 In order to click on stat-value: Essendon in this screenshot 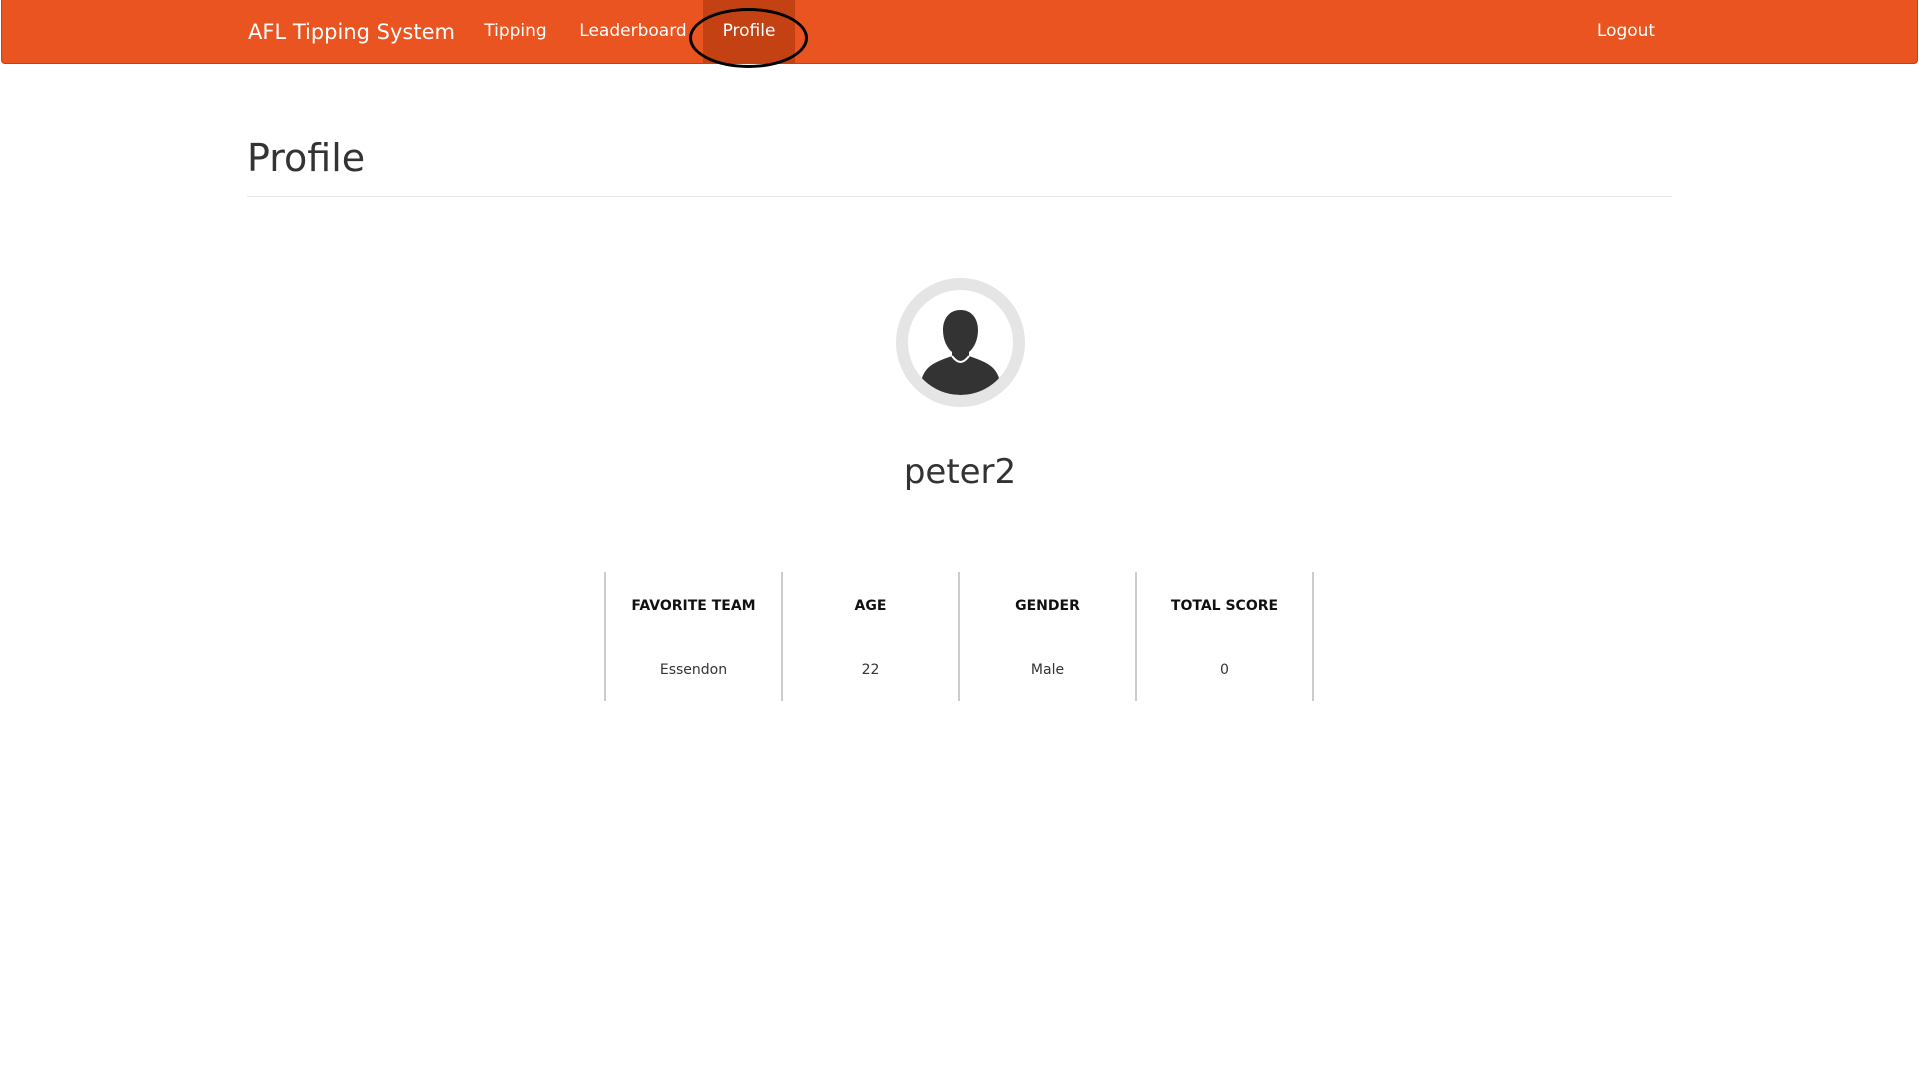, I will do `click(693, 670)`.